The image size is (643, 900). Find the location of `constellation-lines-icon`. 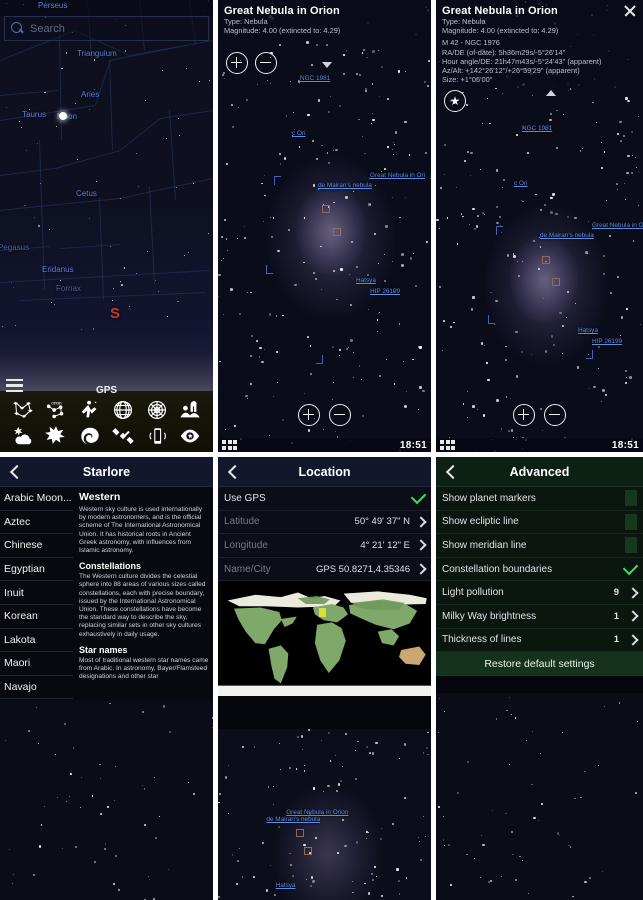

constellation-lines-icon is located at coordinates (23, 410).